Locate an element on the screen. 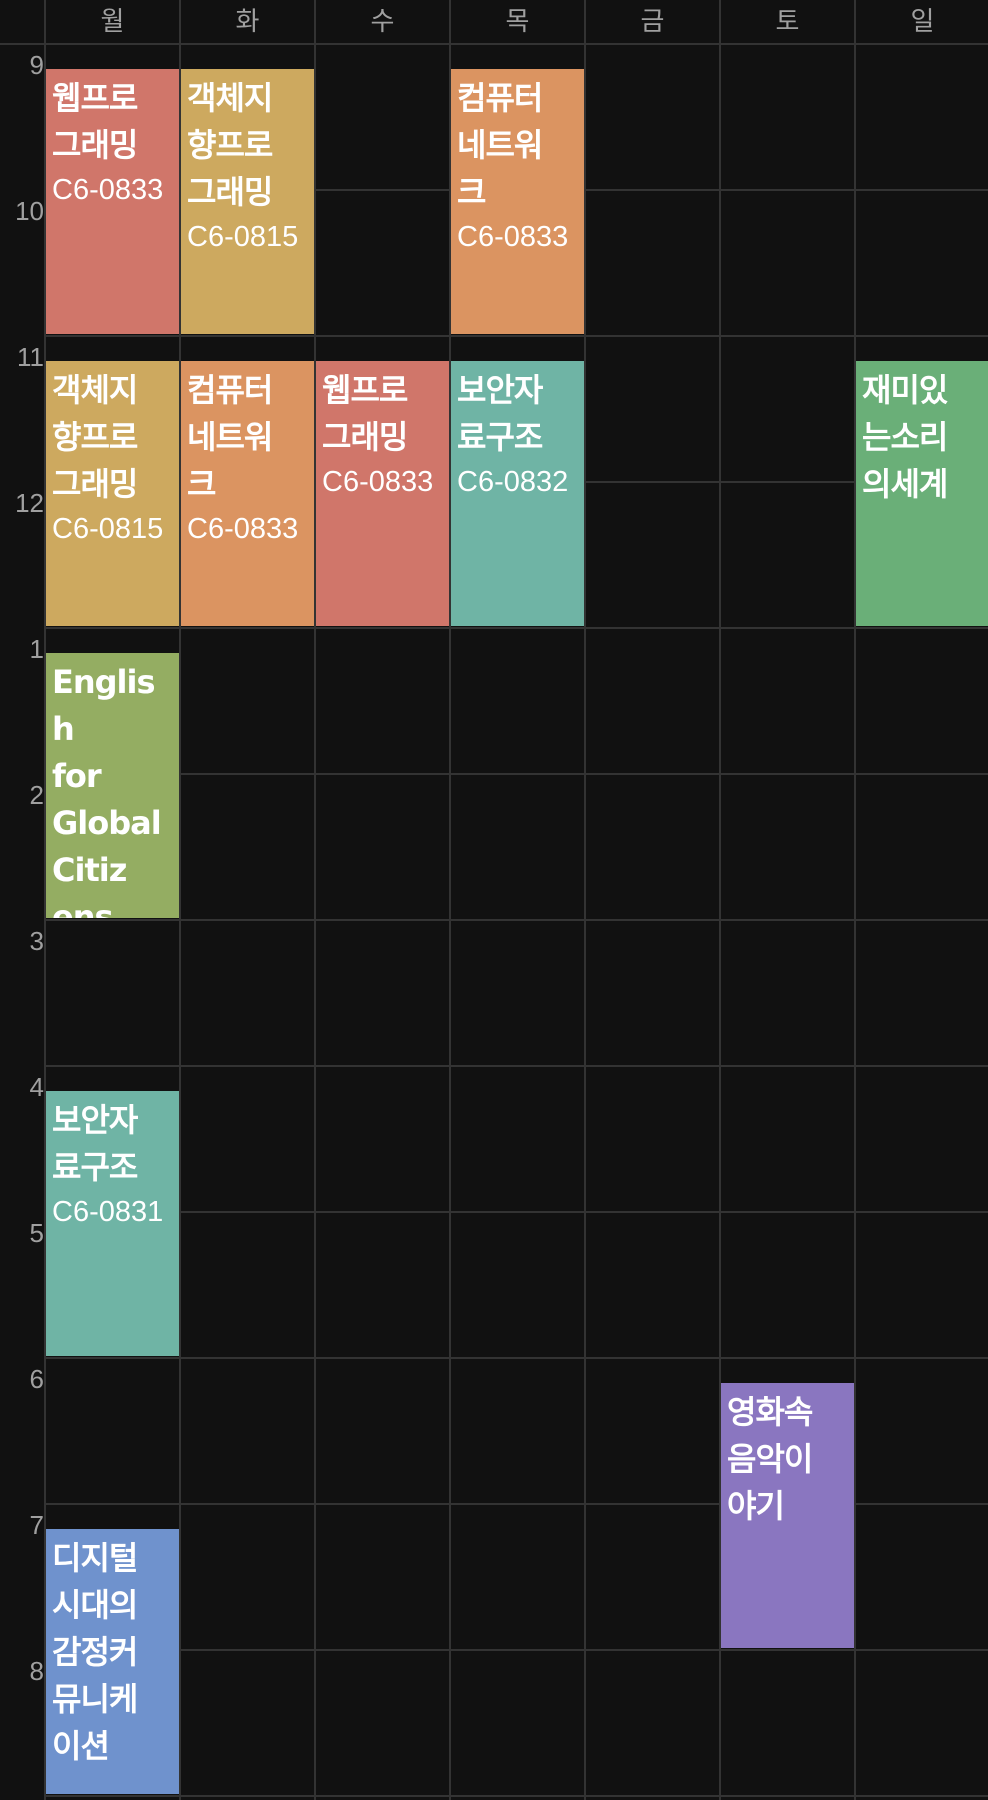  hour-label: 5 is located at coordinates (36, 1233).